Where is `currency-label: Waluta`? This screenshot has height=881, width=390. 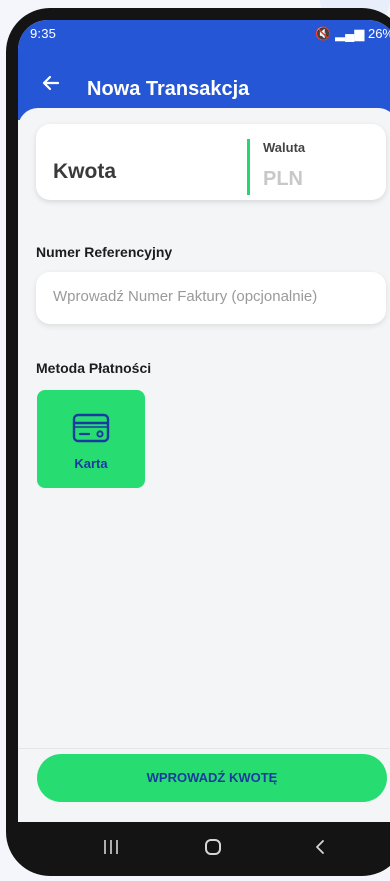 currency-label: Waluta is located at coordinates (284, 147).